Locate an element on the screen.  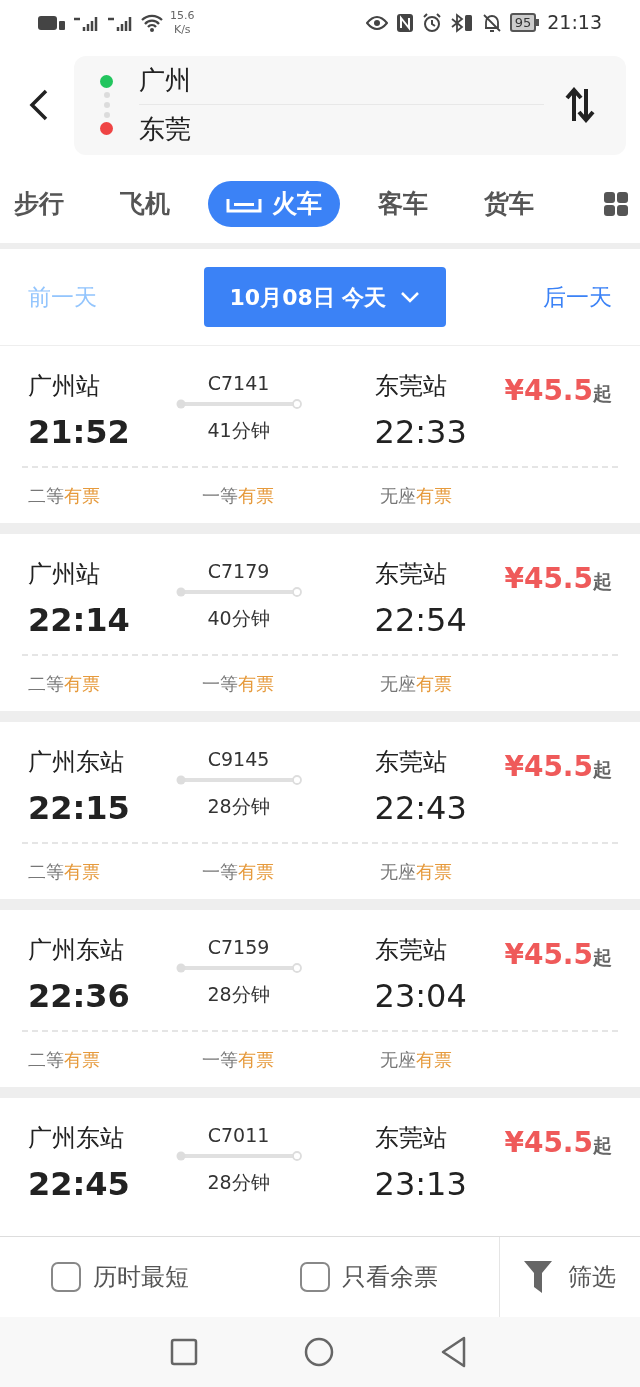
departure-time: 22:45 is located at coordinates (79, 1184).